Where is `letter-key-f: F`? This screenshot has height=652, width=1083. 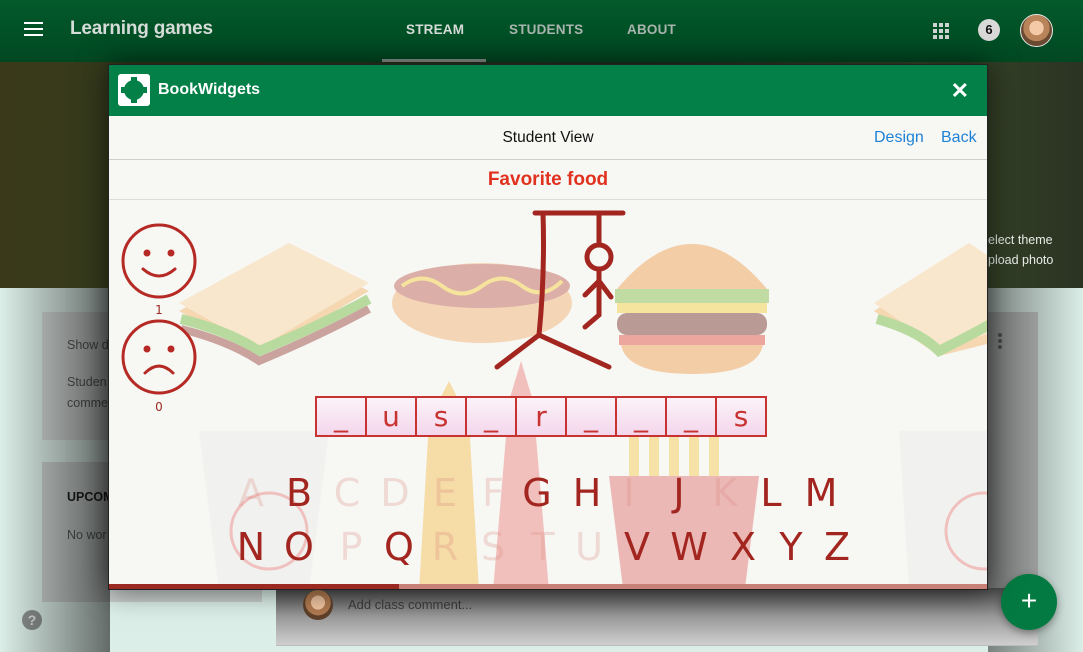
letter-key-f: F is located at coordinates (493, 493).